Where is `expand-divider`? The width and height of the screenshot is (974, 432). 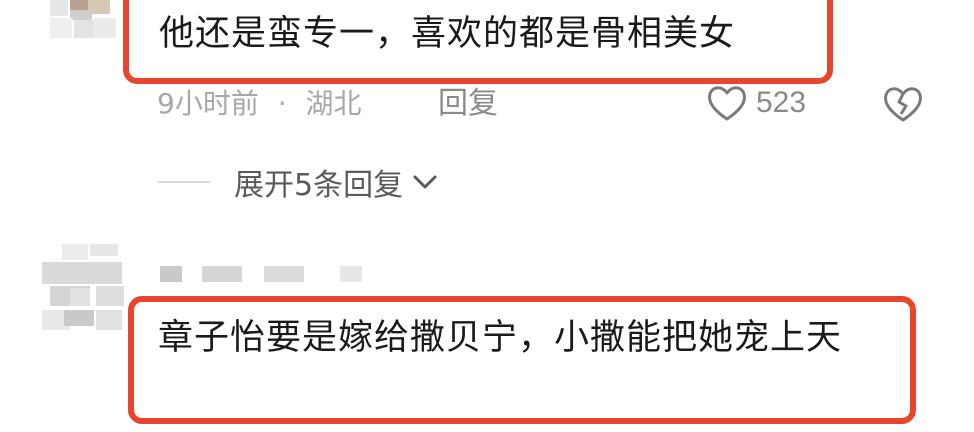
expand-divider is located at coordinates (184, 182).